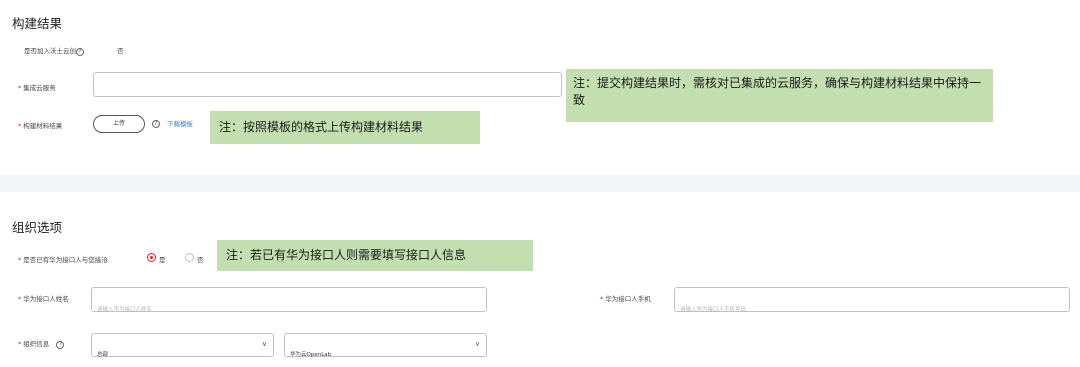 Image resolution: width=1080 pixels, height=367 pixels. Describe the element at coordinates (540, 183) in the screenshot. I see `section-divider` at that location.